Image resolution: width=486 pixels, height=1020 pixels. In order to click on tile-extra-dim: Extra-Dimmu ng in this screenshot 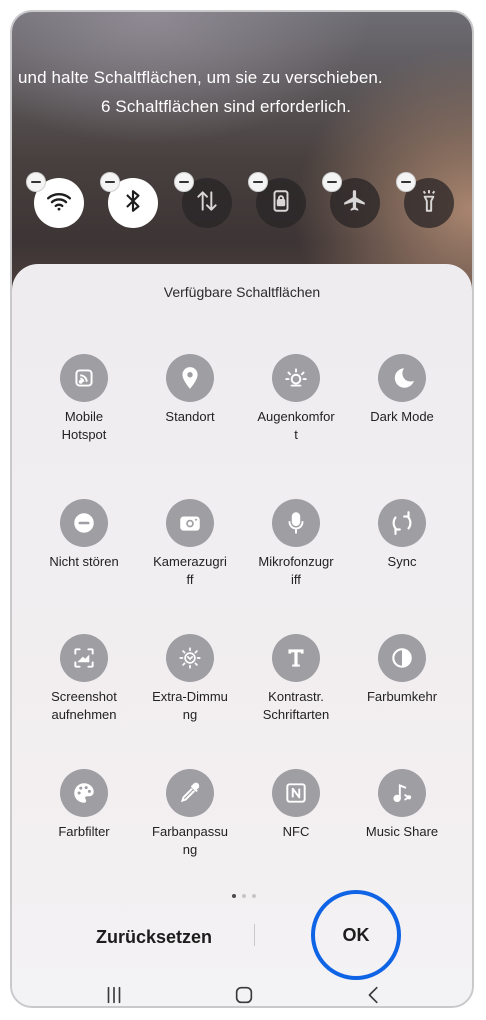, I will do `click(190, 679)`.